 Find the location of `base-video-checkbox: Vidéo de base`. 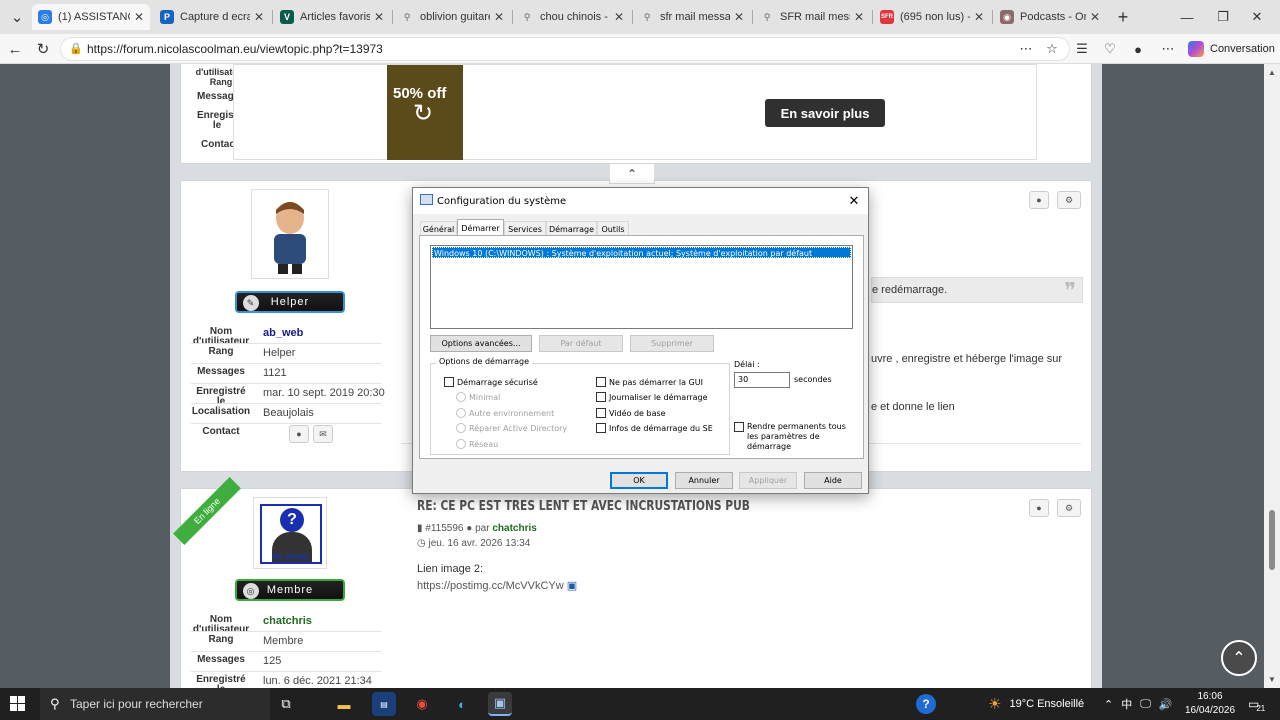

base-video-checkbox: Vidéo de base is located at coordinates (631, 413).